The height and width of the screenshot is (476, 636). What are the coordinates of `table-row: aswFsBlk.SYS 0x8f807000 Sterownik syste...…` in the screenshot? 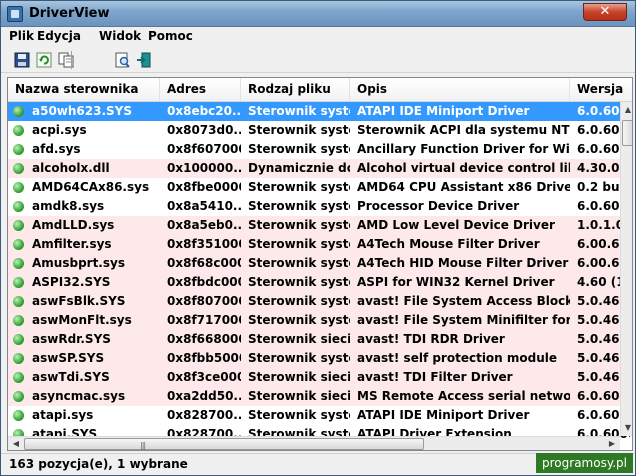 It's located at (318, 301).